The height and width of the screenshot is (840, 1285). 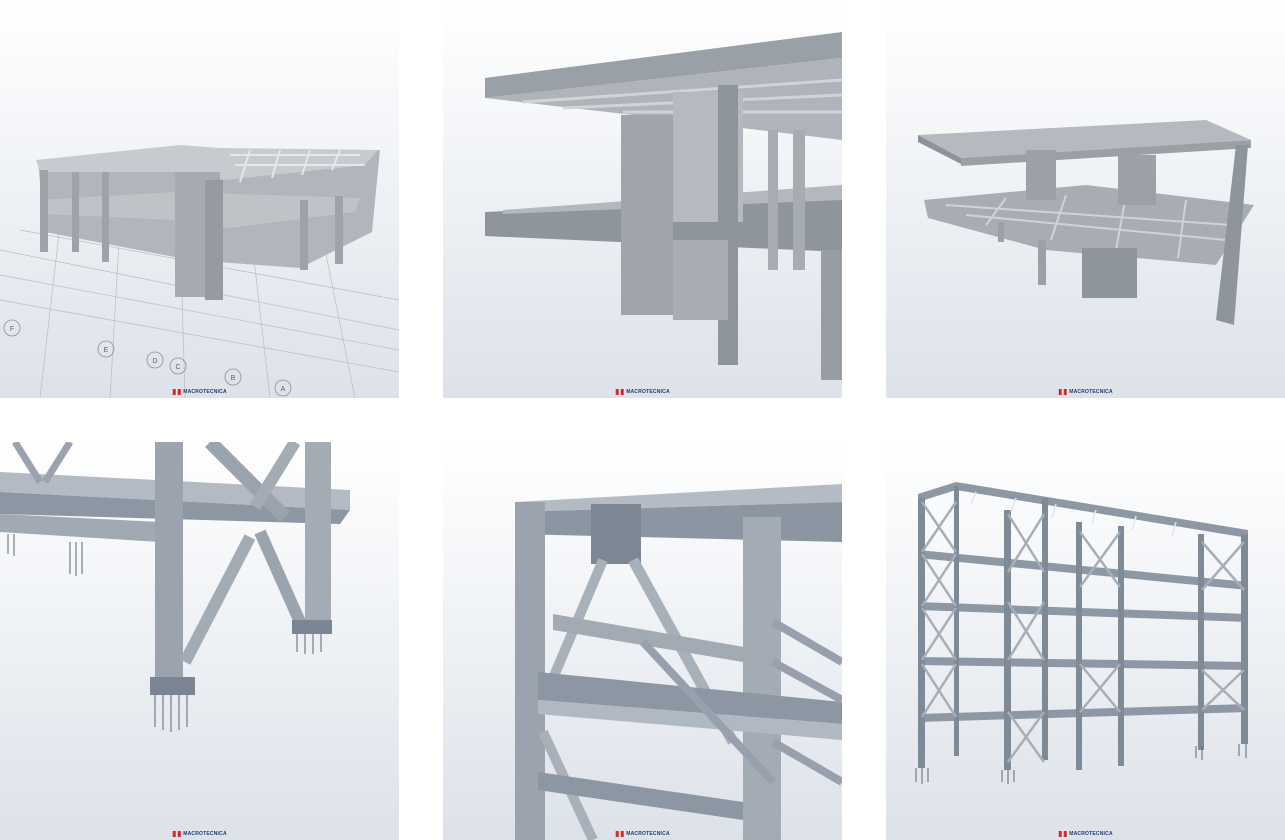 What do you see at coordinates (1086, 222) in the screenshot?
I see `concrete-slab-structure-render` at bounding box center [1086, 222].